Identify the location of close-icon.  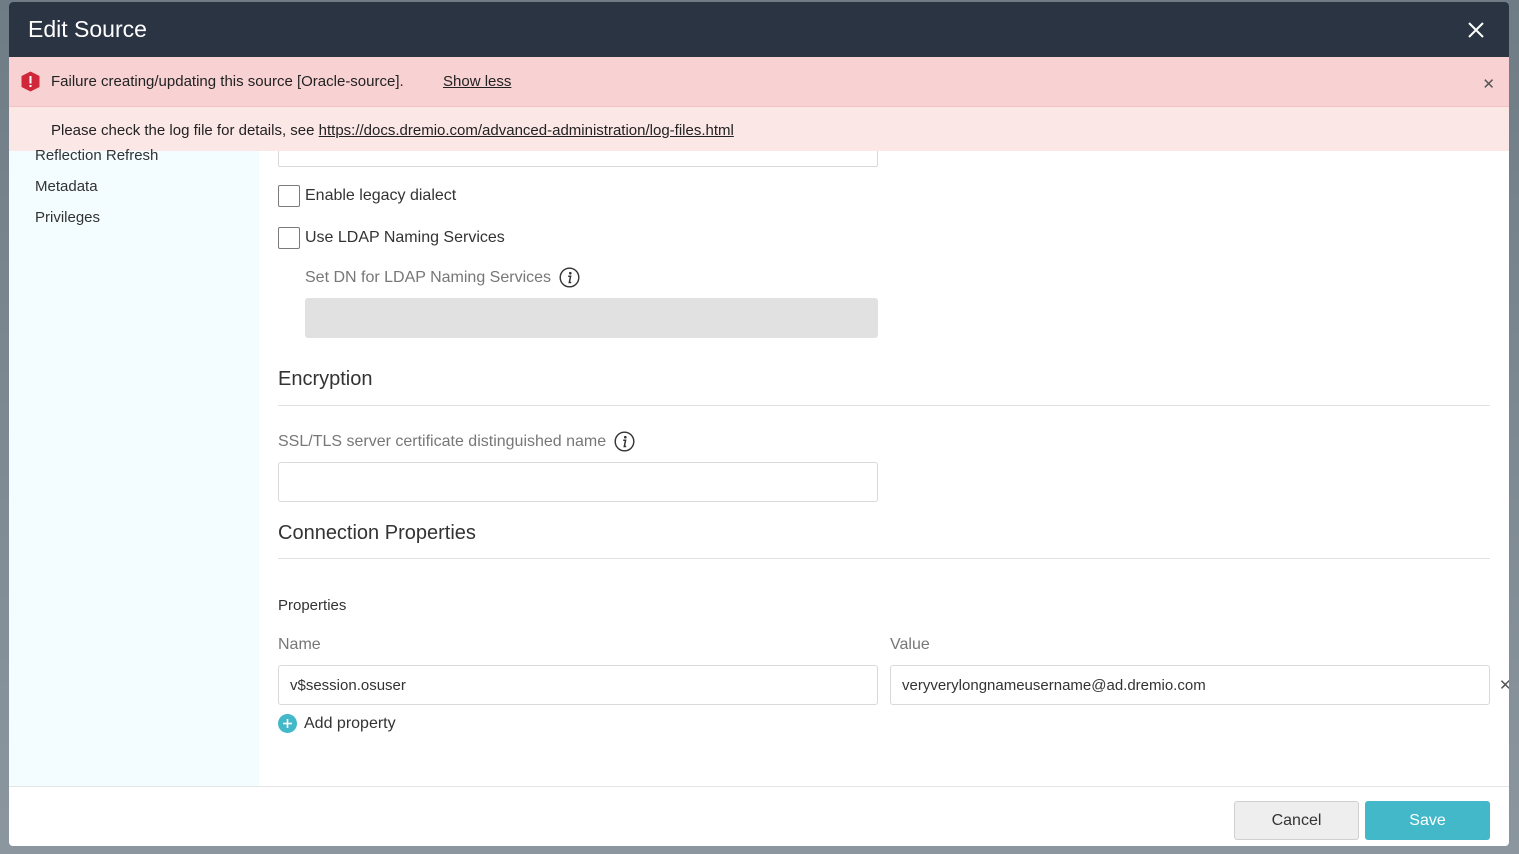
(1476, 30).